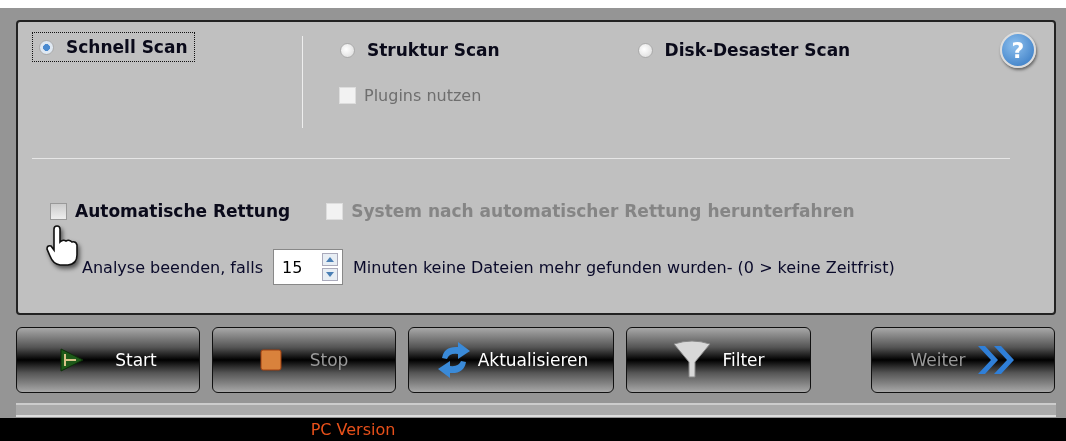  I want to click on stop-square-icon, so click(270, 360).